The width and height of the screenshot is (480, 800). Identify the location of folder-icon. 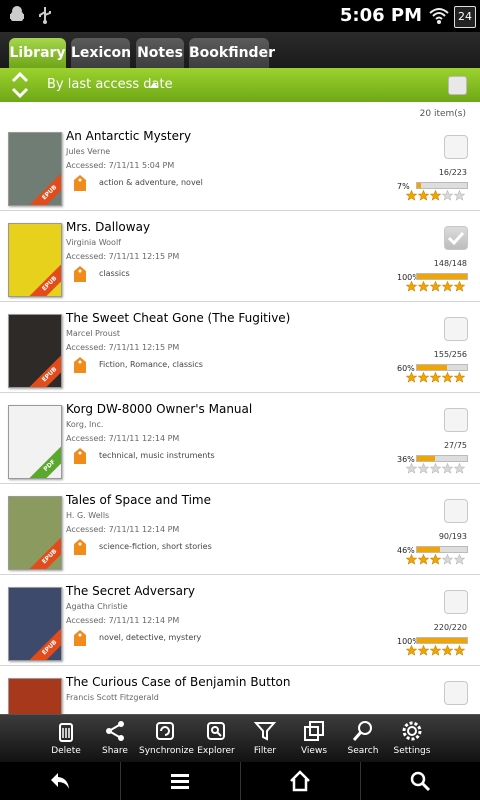
(216, 731).